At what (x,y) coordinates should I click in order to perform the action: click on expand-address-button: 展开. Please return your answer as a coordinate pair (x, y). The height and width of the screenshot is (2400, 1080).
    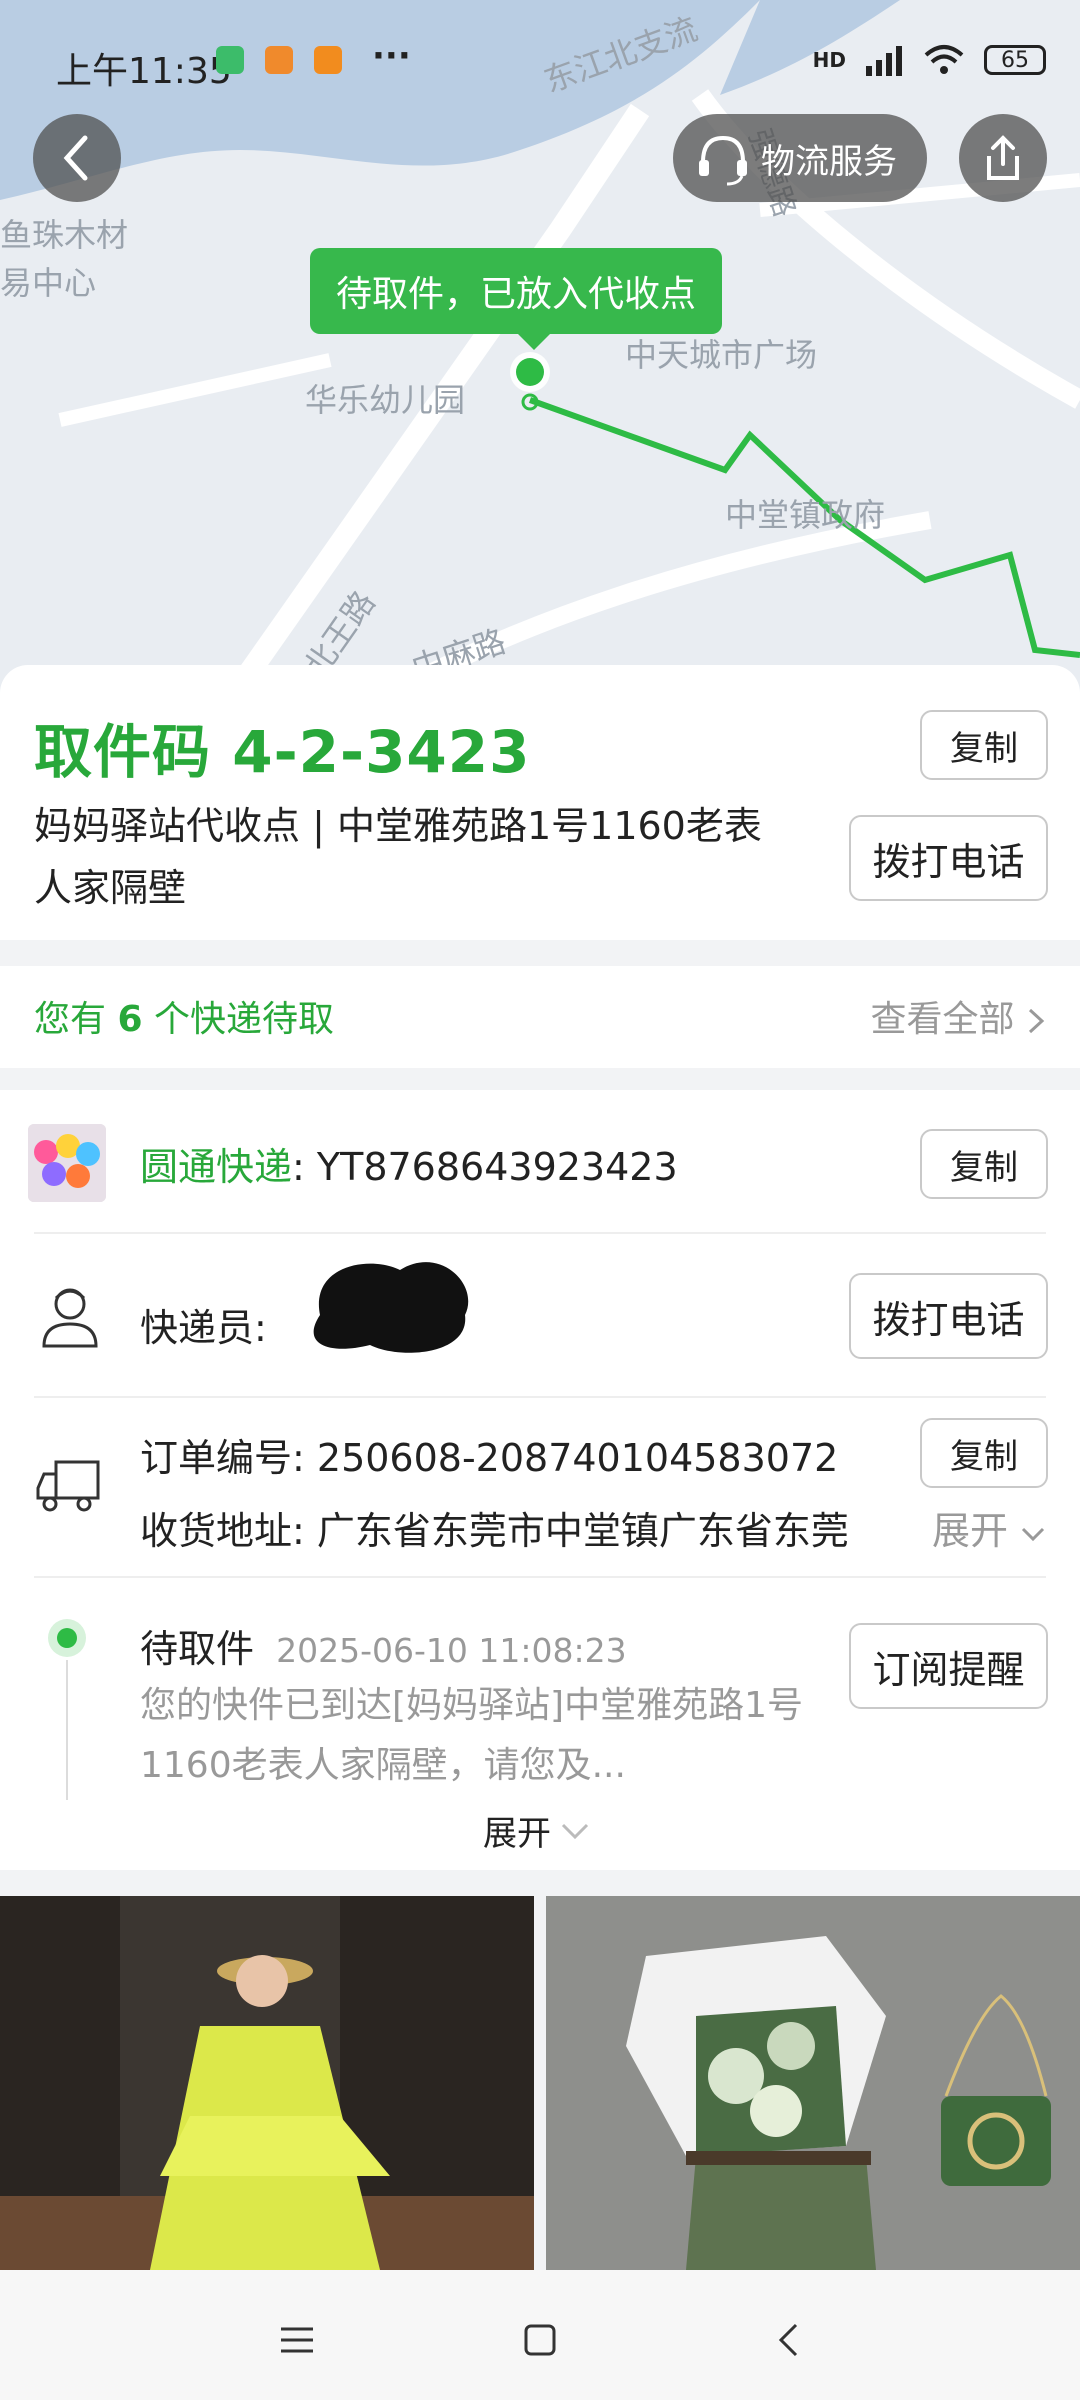
    Looking at the image, I should click on (989, 1527).